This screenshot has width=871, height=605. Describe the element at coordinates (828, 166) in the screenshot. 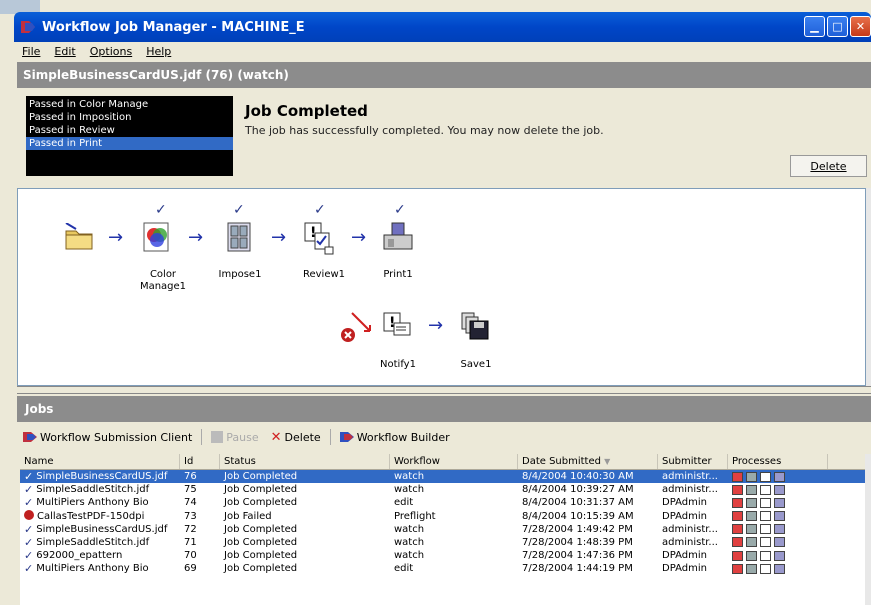

I see `delete-job-button: Delete` at that location.